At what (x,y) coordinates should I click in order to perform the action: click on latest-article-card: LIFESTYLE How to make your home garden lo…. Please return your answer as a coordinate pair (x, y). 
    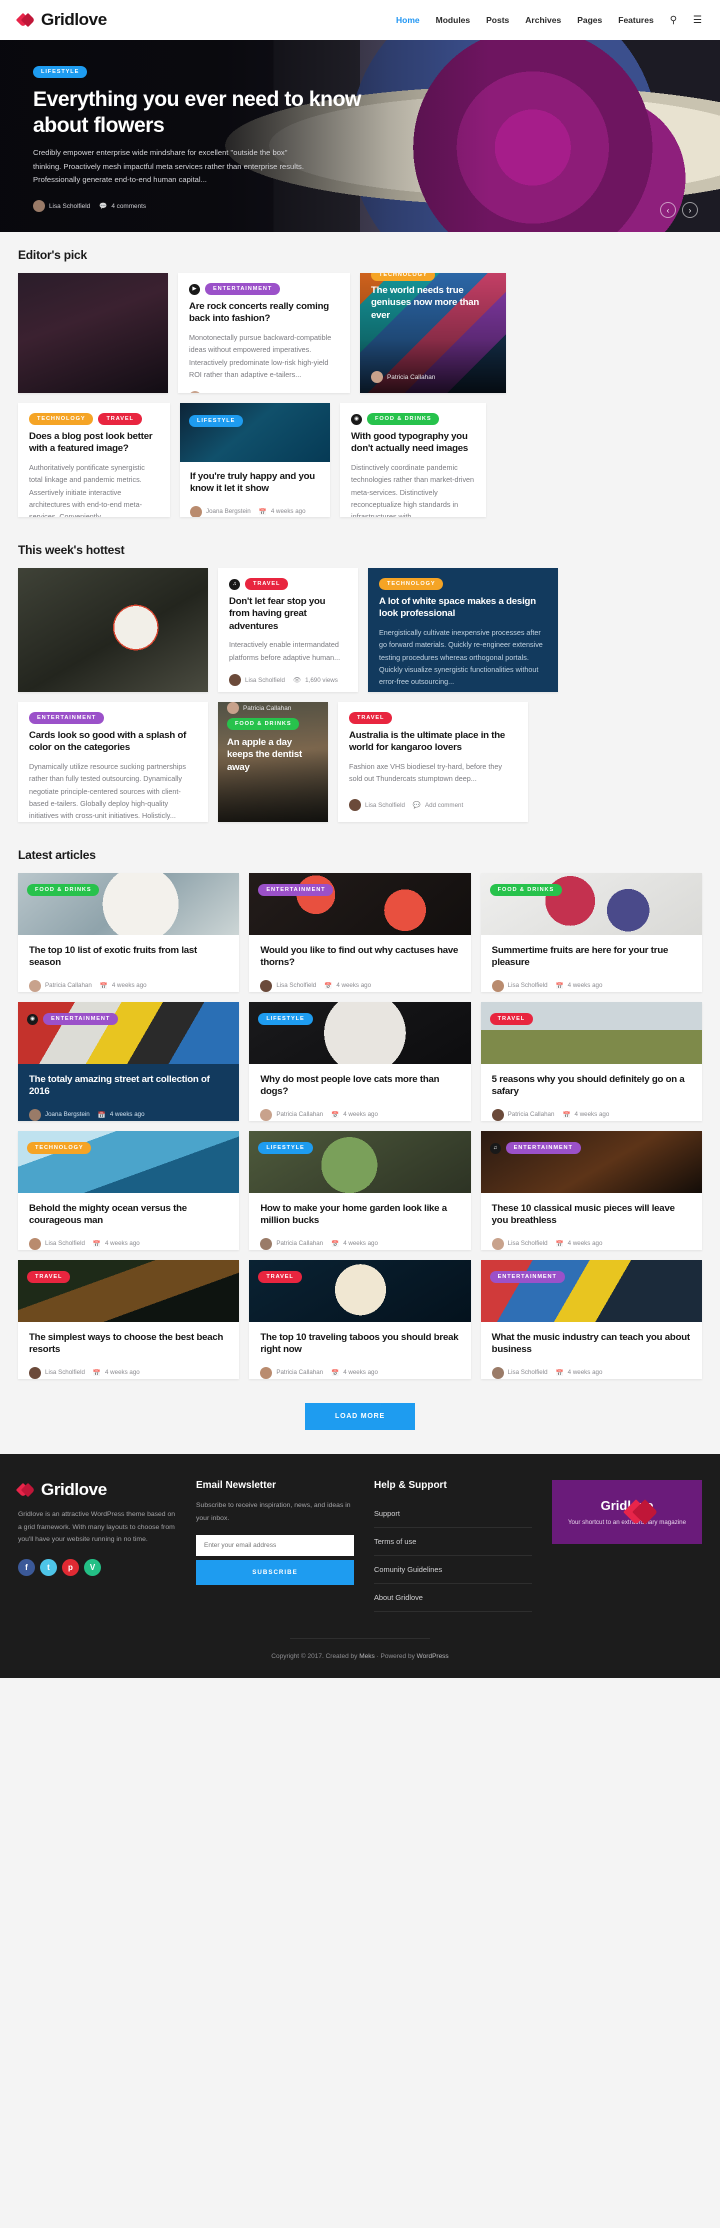
    Looking at the image, I should click on (360, 1190).